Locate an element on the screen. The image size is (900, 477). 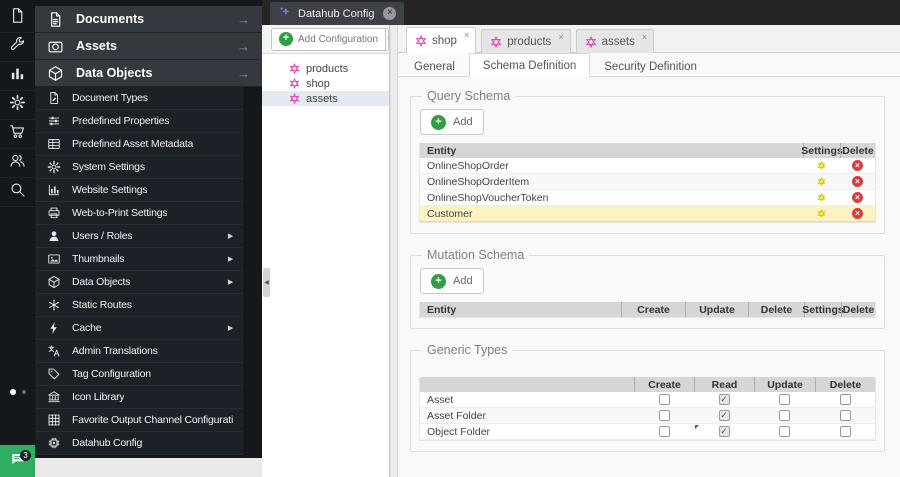
users-icon is located at coordinates (17, 163).